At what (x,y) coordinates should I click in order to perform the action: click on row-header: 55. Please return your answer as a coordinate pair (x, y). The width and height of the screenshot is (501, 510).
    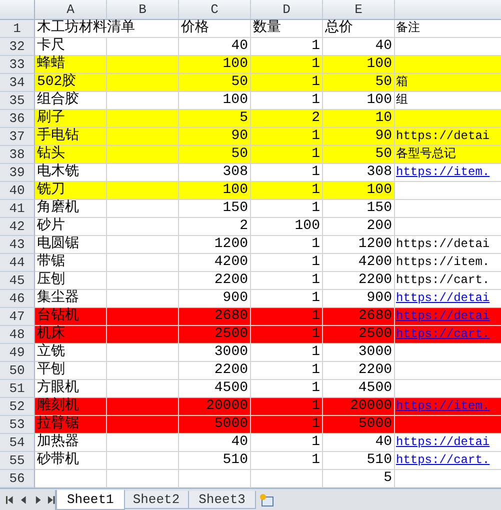
    Looking at the image, I should click on (17, 461).